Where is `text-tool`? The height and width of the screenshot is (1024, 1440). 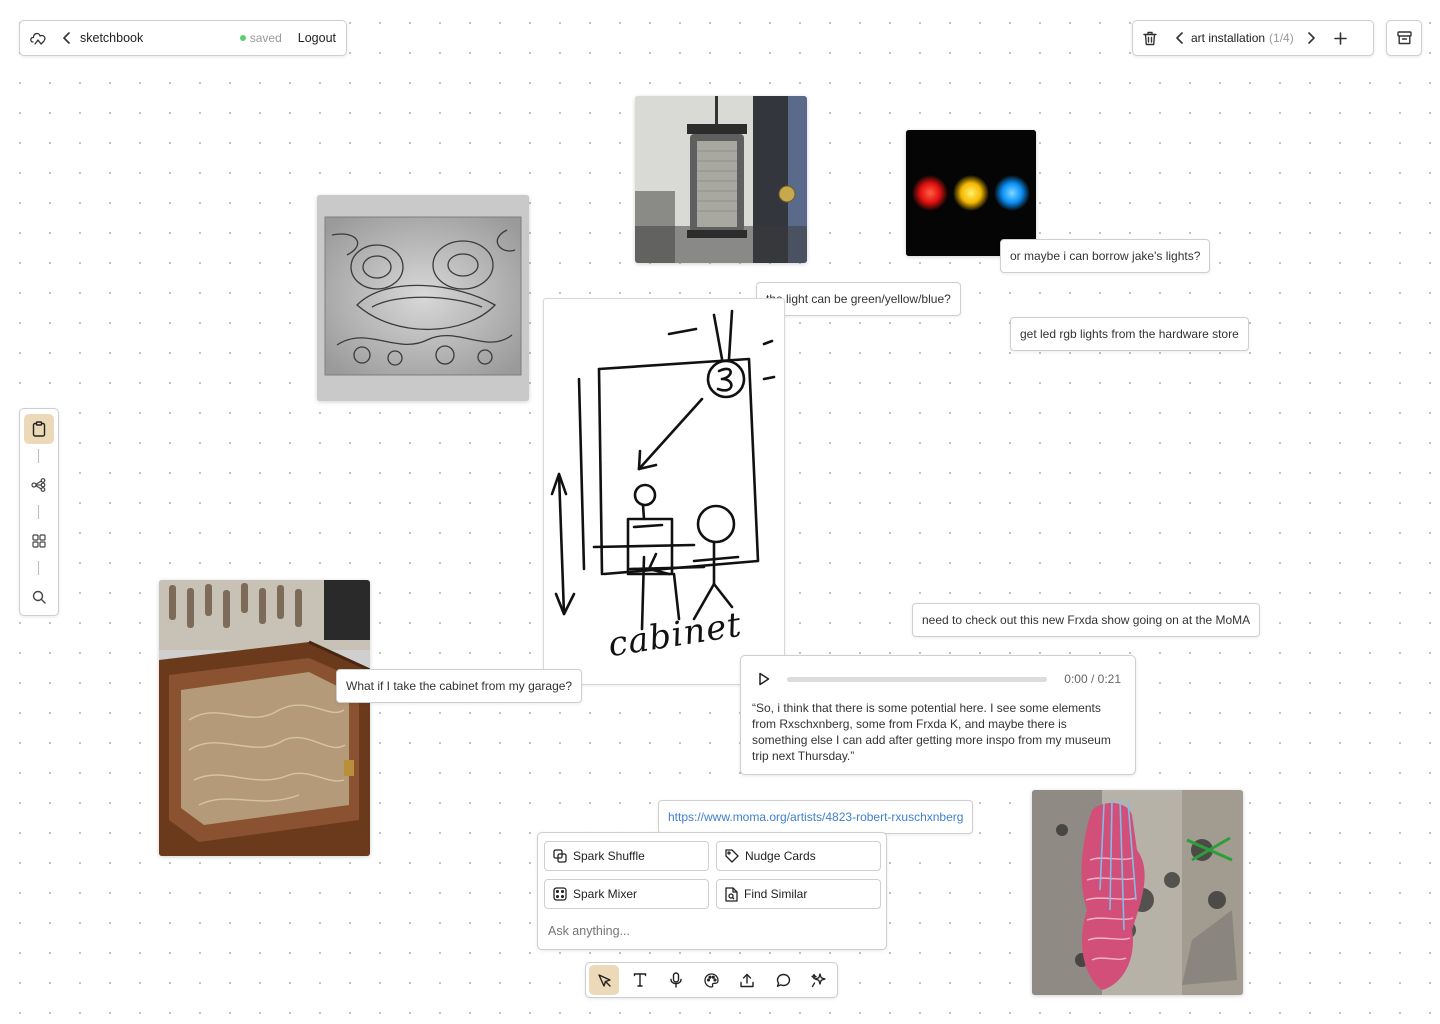 text-tool is located at coordinates (640, 980).